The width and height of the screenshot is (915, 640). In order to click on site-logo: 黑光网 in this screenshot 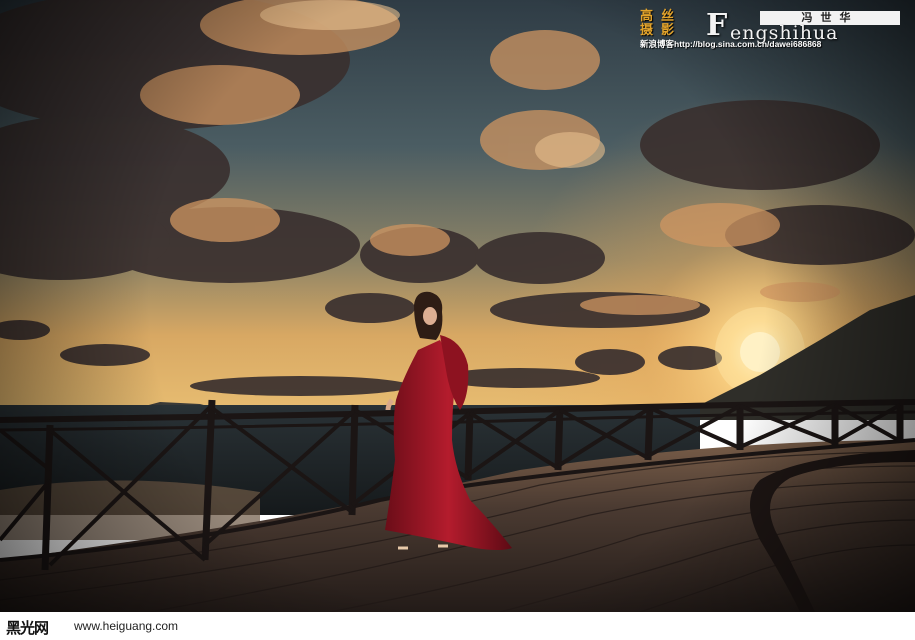, I will do `click(27, 628)`.